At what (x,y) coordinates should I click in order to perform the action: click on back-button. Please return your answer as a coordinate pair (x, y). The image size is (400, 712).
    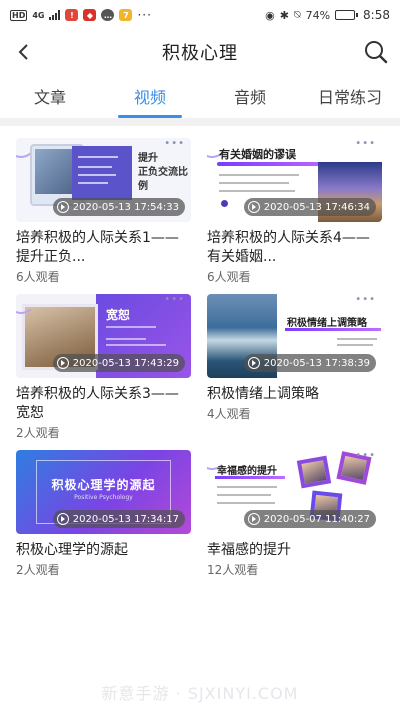
    Looking at the image, I should click on (24, 52).